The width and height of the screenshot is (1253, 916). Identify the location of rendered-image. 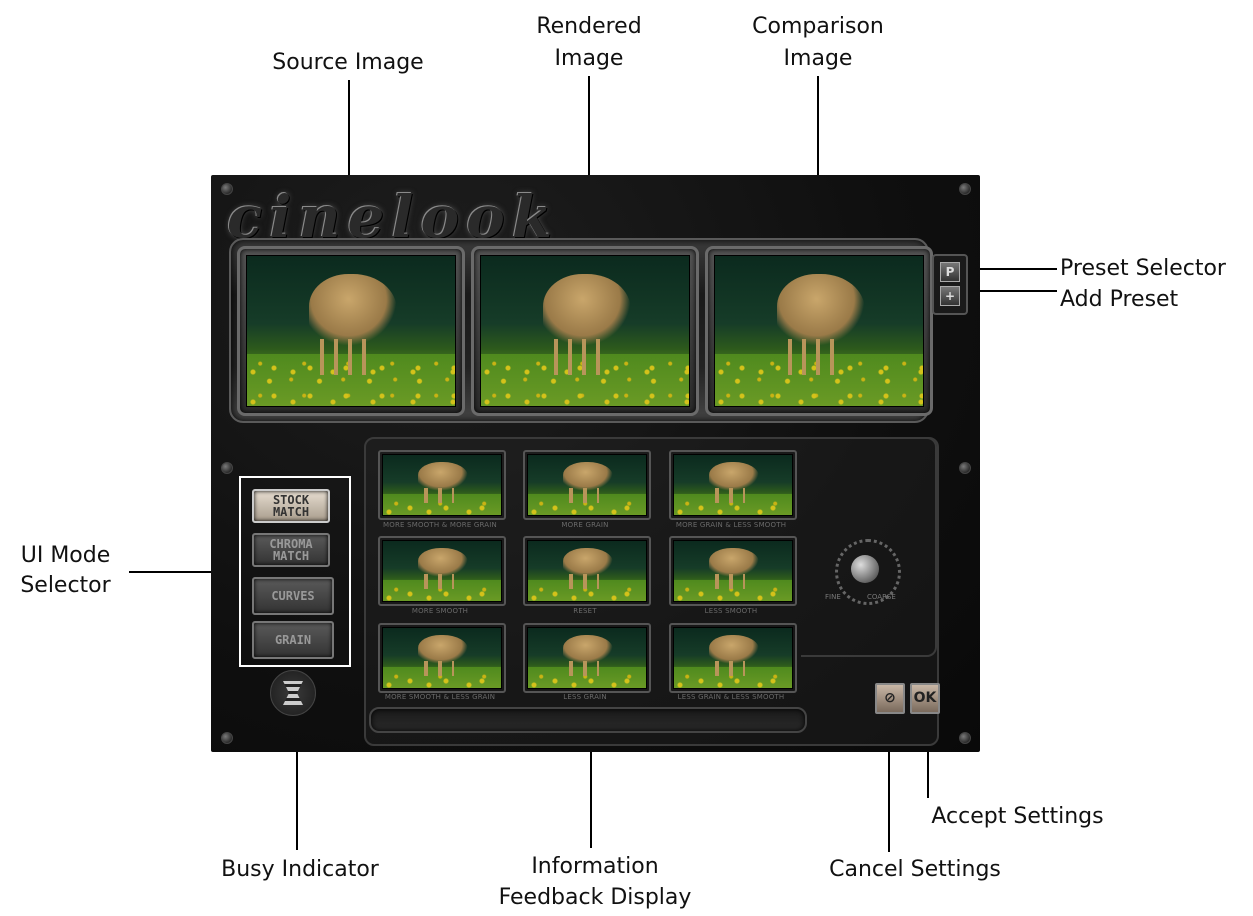
(585, 331).